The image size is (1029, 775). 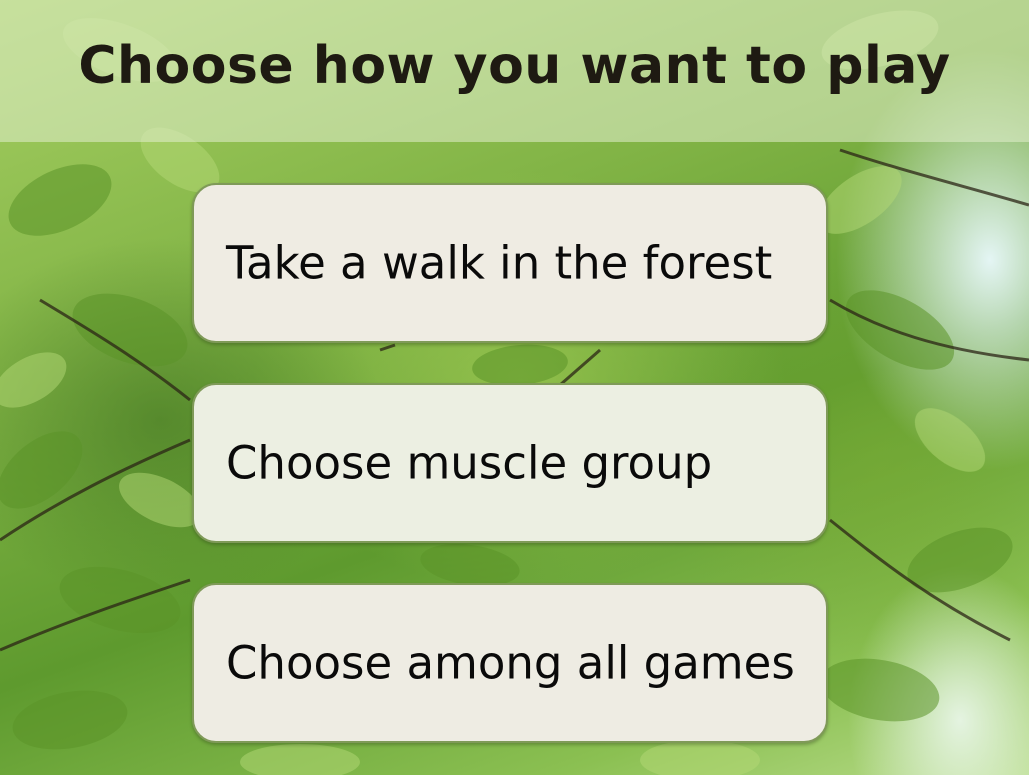 What do you see at coordinates (499, 263) in the screenshot?
I see `option-label: Take a walk in the forest` at bounding box center [499, 263].